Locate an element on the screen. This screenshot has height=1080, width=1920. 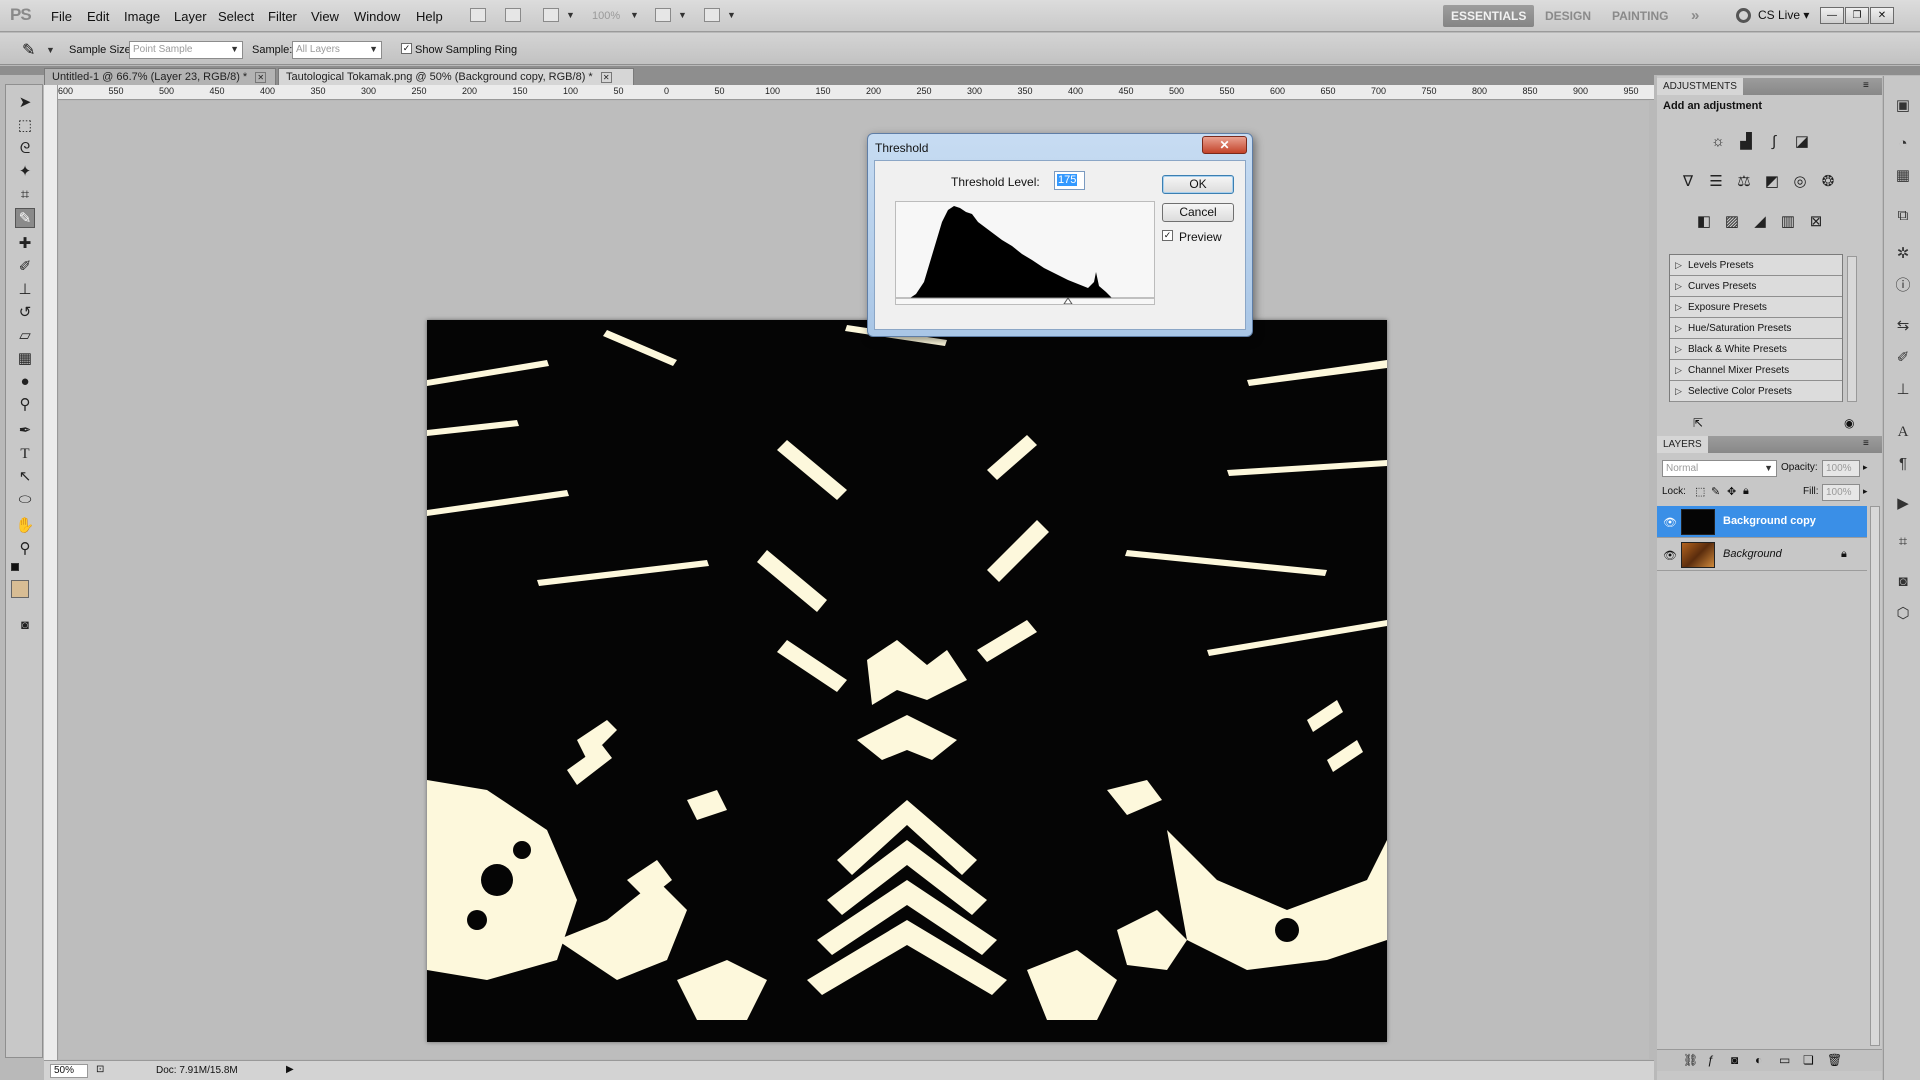
channel-mixer-icon: ❂ is located at coordinates (1828, 182).